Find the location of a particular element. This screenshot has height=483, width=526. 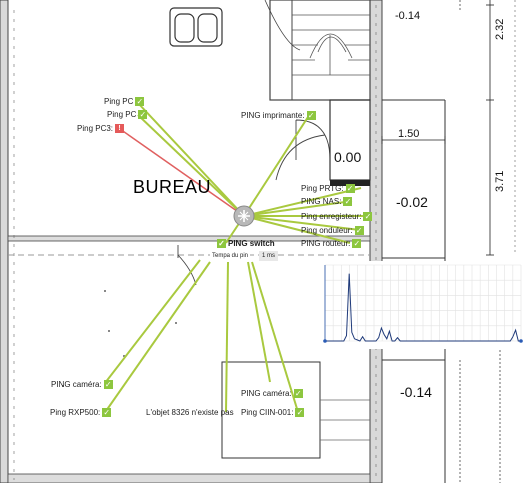

sensor-label: Ping PC3: is located at coordinates (95, 128).